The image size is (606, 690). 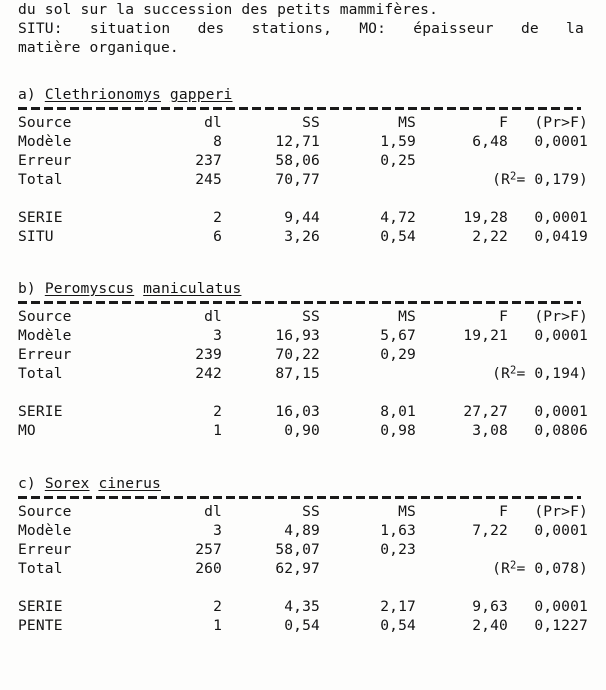 I want to click on row-dl: 257, so click(x=208, y=549).